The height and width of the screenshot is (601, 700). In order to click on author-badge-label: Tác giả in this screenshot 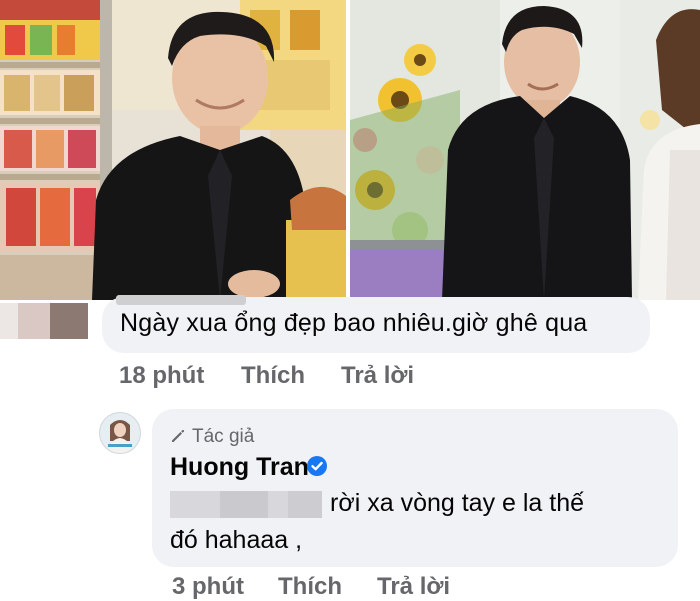, I will do `click(223, 436)`.